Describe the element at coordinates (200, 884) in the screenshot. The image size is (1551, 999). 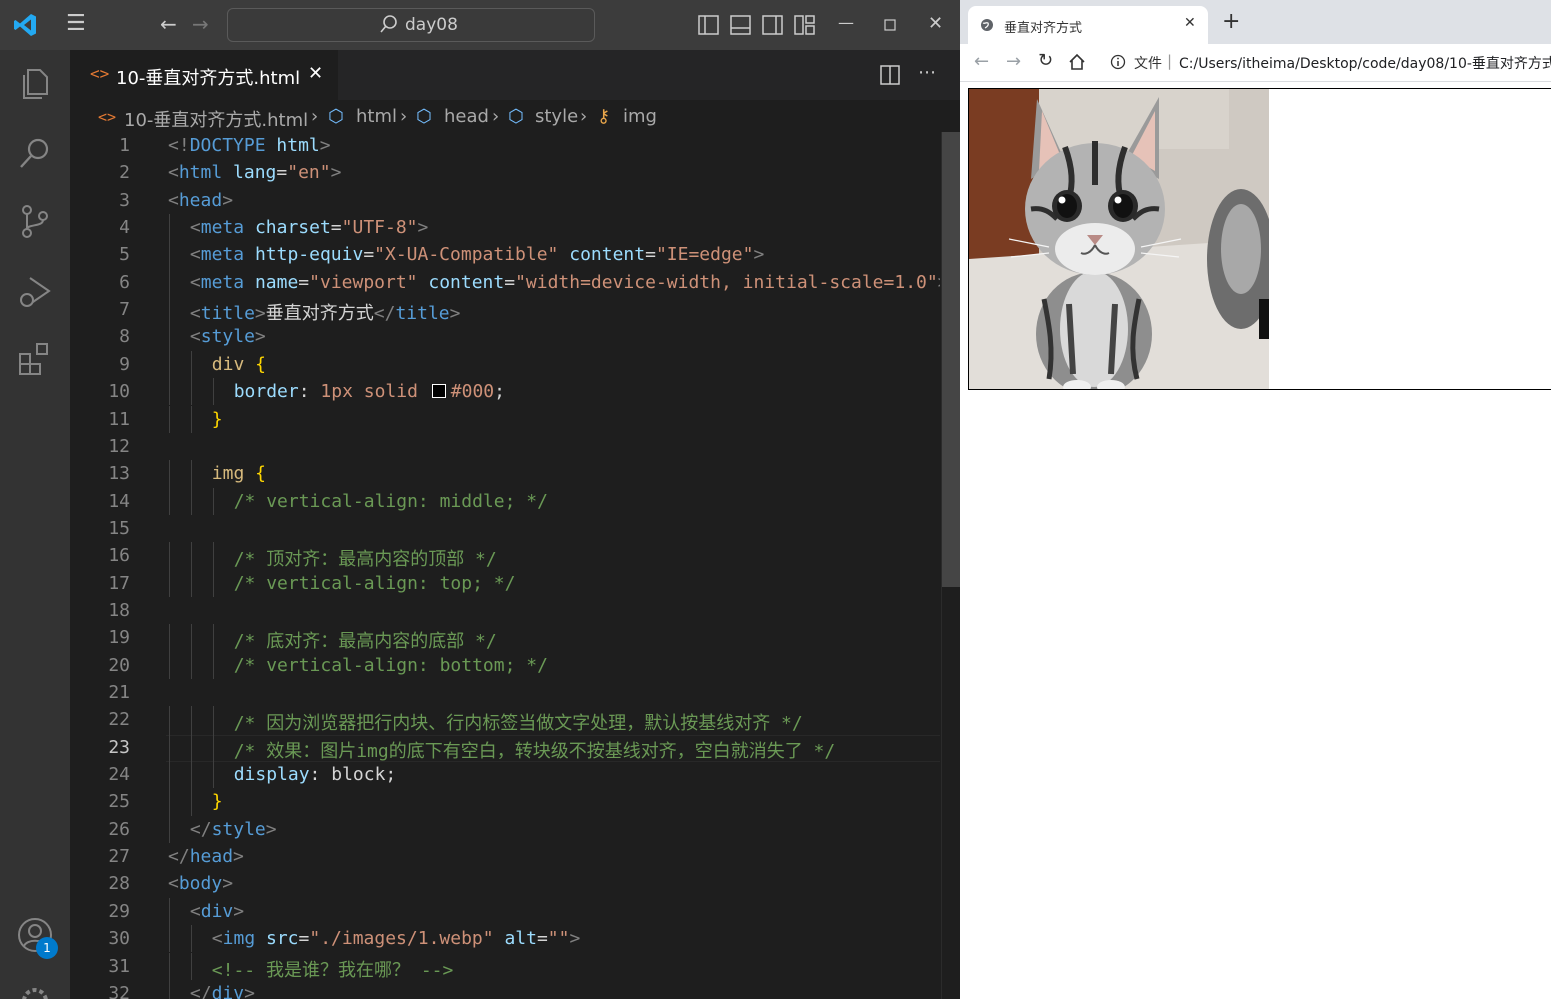
I see `code-token-tag: body` at that location.